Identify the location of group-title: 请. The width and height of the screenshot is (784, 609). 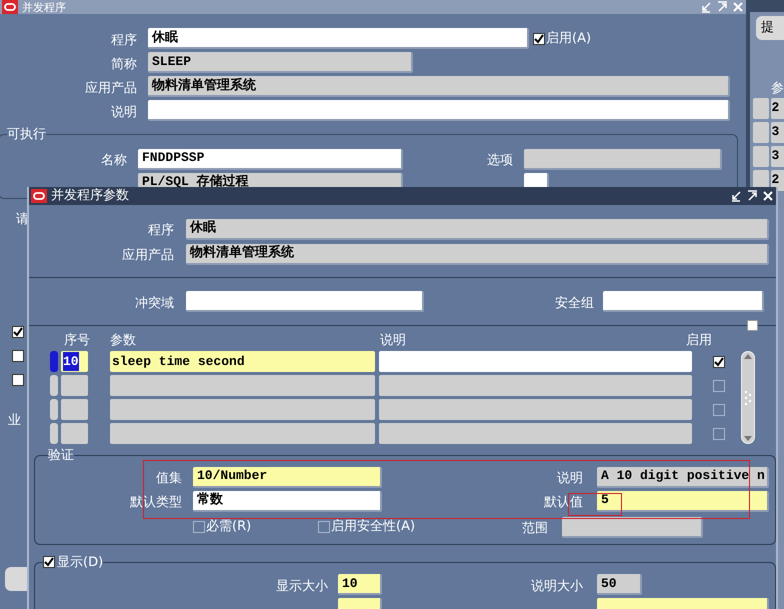
(23, 219).